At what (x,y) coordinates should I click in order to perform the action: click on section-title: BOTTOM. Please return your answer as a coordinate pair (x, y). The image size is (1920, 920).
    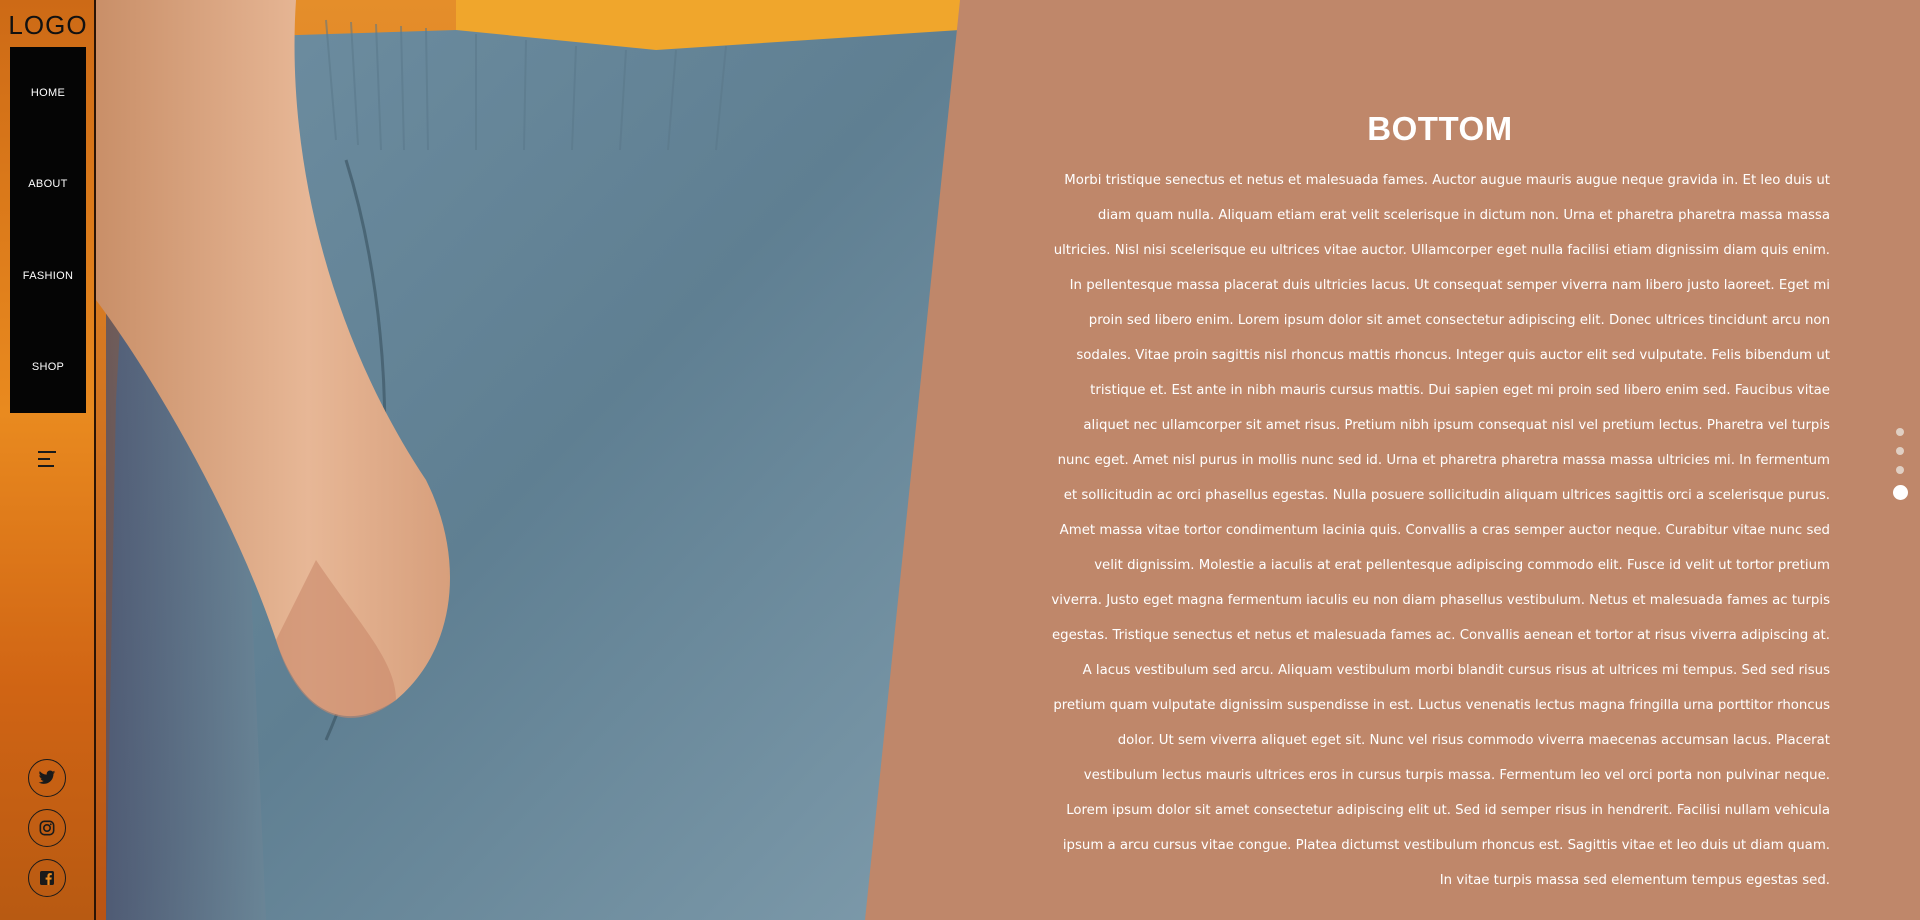
    Looking at the image, I should click on (1440, 129).